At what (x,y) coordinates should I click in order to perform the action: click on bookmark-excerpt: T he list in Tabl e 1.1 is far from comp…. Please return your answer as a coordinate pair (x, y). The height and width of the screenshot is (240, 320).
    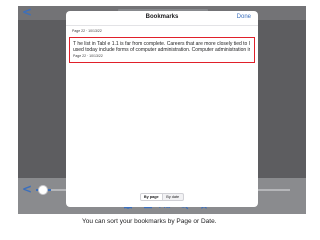
    Looking at the image, I should click on (161, 47).